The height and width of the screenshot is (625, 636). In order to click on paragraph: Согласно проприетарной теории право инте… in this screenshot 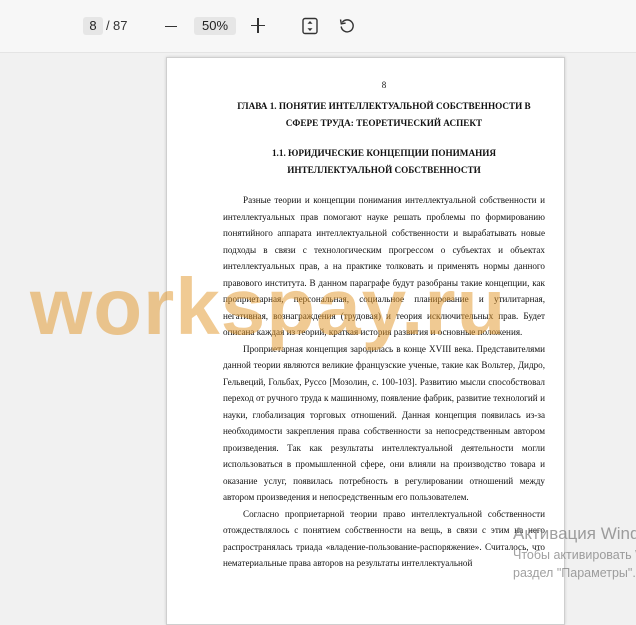, I will do `click(384, 538)`.